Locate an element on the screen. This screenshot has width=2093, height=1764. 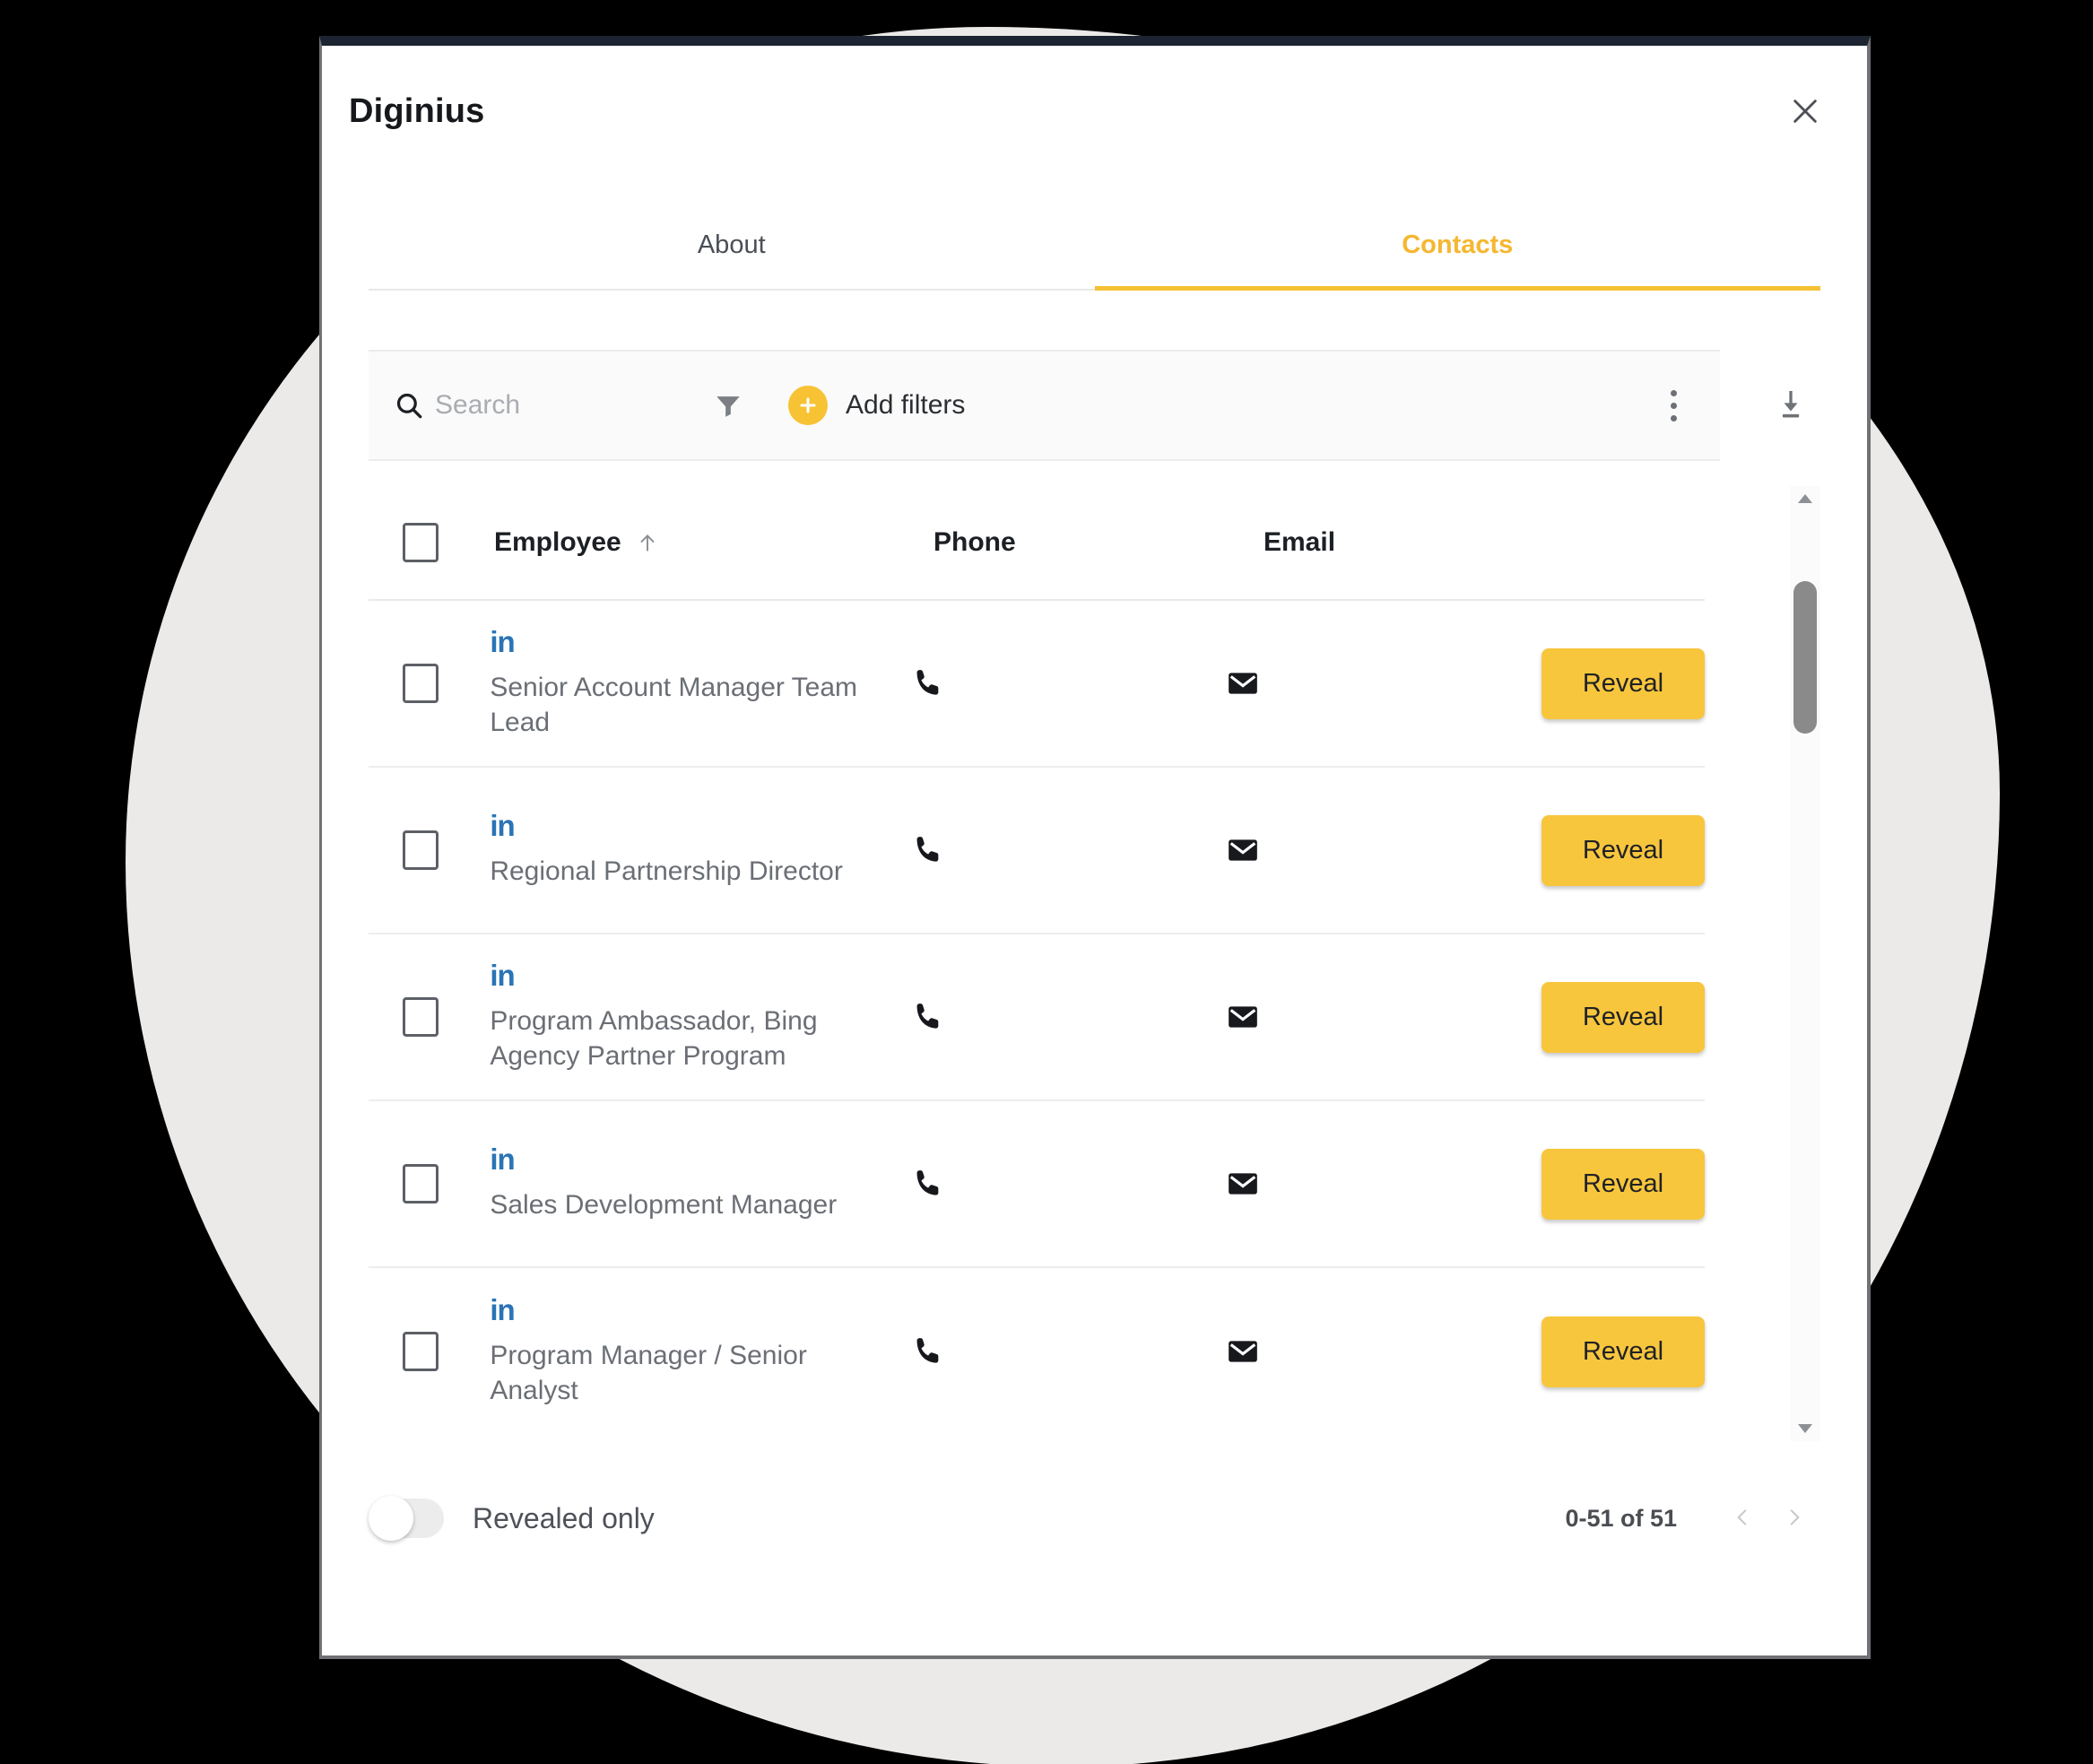
employee-cell: in Program Manager / Senior Analyst is located at coordinates (699, 1351).